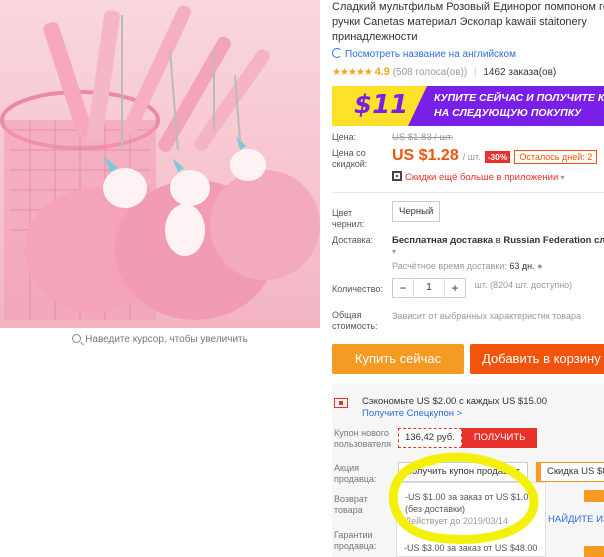 Image resolution: width=604 pixels, height=557 pixels. What do you see at coordinates (355, 473) in the screenshot?
I see `seller-promo-label: Акция продавца:` at bounding box center [355, 473].